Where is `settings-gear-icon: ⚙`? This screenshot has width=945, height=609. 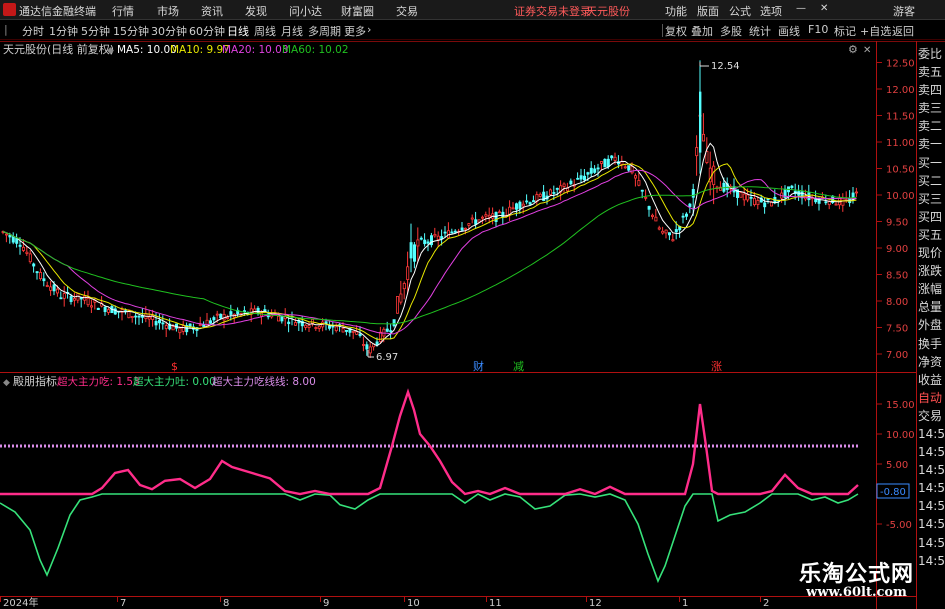
settings-gear-icon: ⚙ is located at coordinates (853, 49).